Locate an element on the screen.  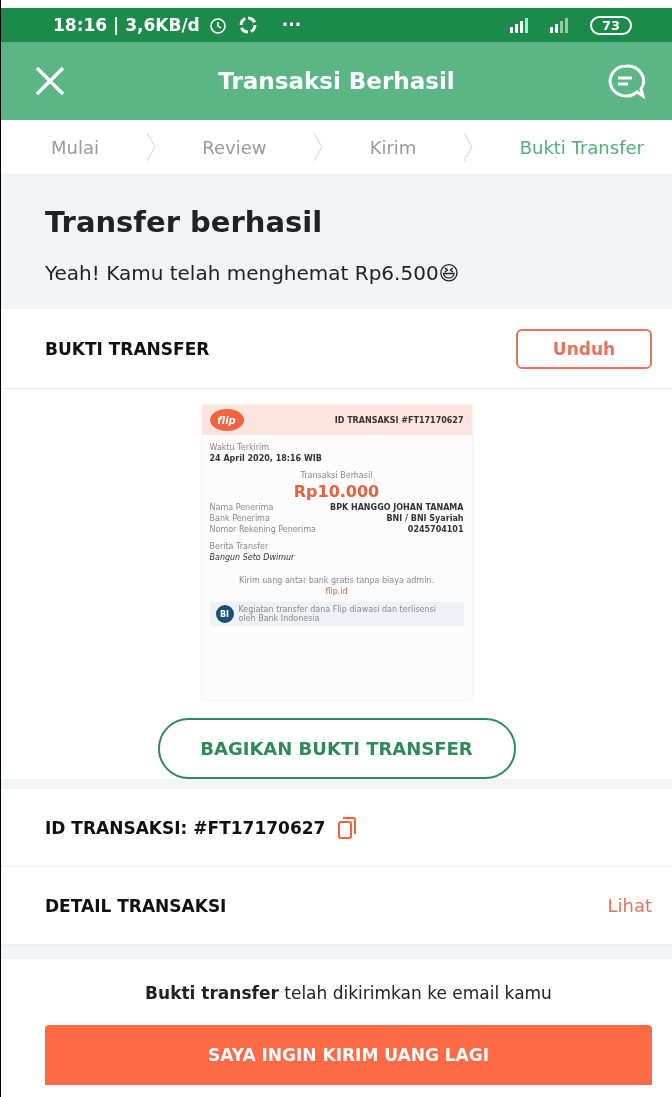
step-tab: Kirim is located at coordinates (393, 147).